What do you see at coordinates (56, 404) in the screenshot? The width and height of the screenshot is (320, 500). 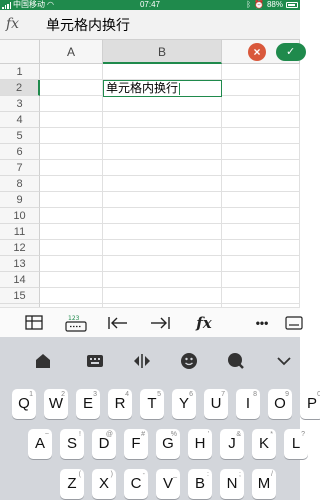 I see `key-w: 2W` at bounding box center [56, 404].